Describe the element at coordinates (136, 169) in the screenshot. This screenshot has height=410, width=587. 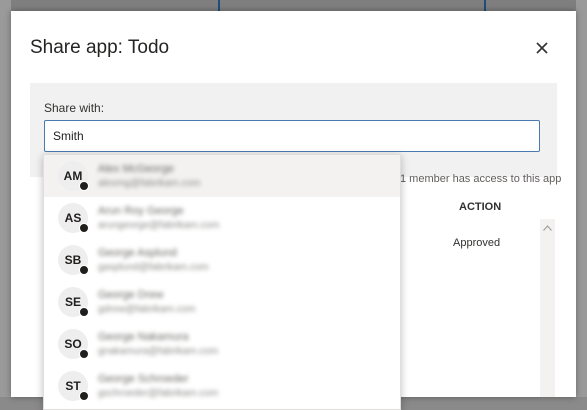
I see `suggestion-name: Alex McGeorge` at that location.